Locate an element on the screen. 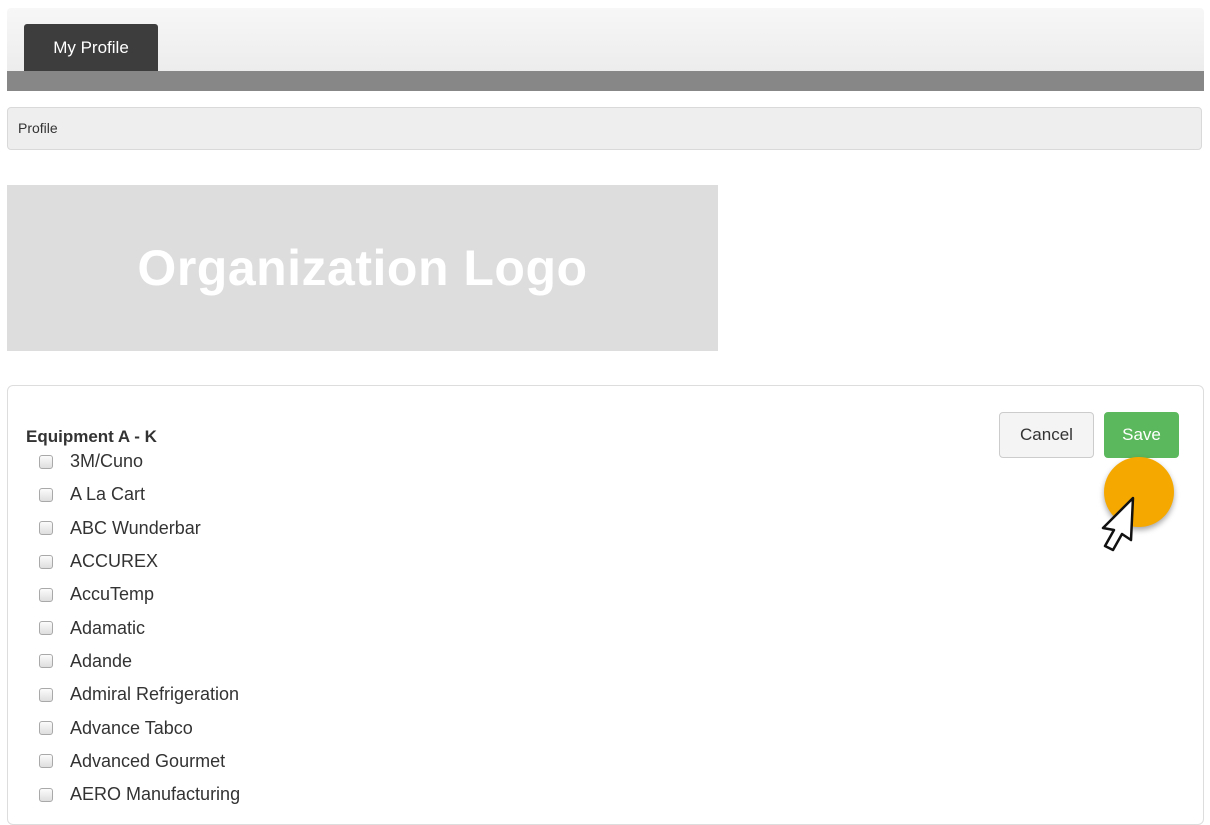 This screenshot has width=1210, height=825. equipment-label: AERO Manufacturing is located at coordinates (155, 794).